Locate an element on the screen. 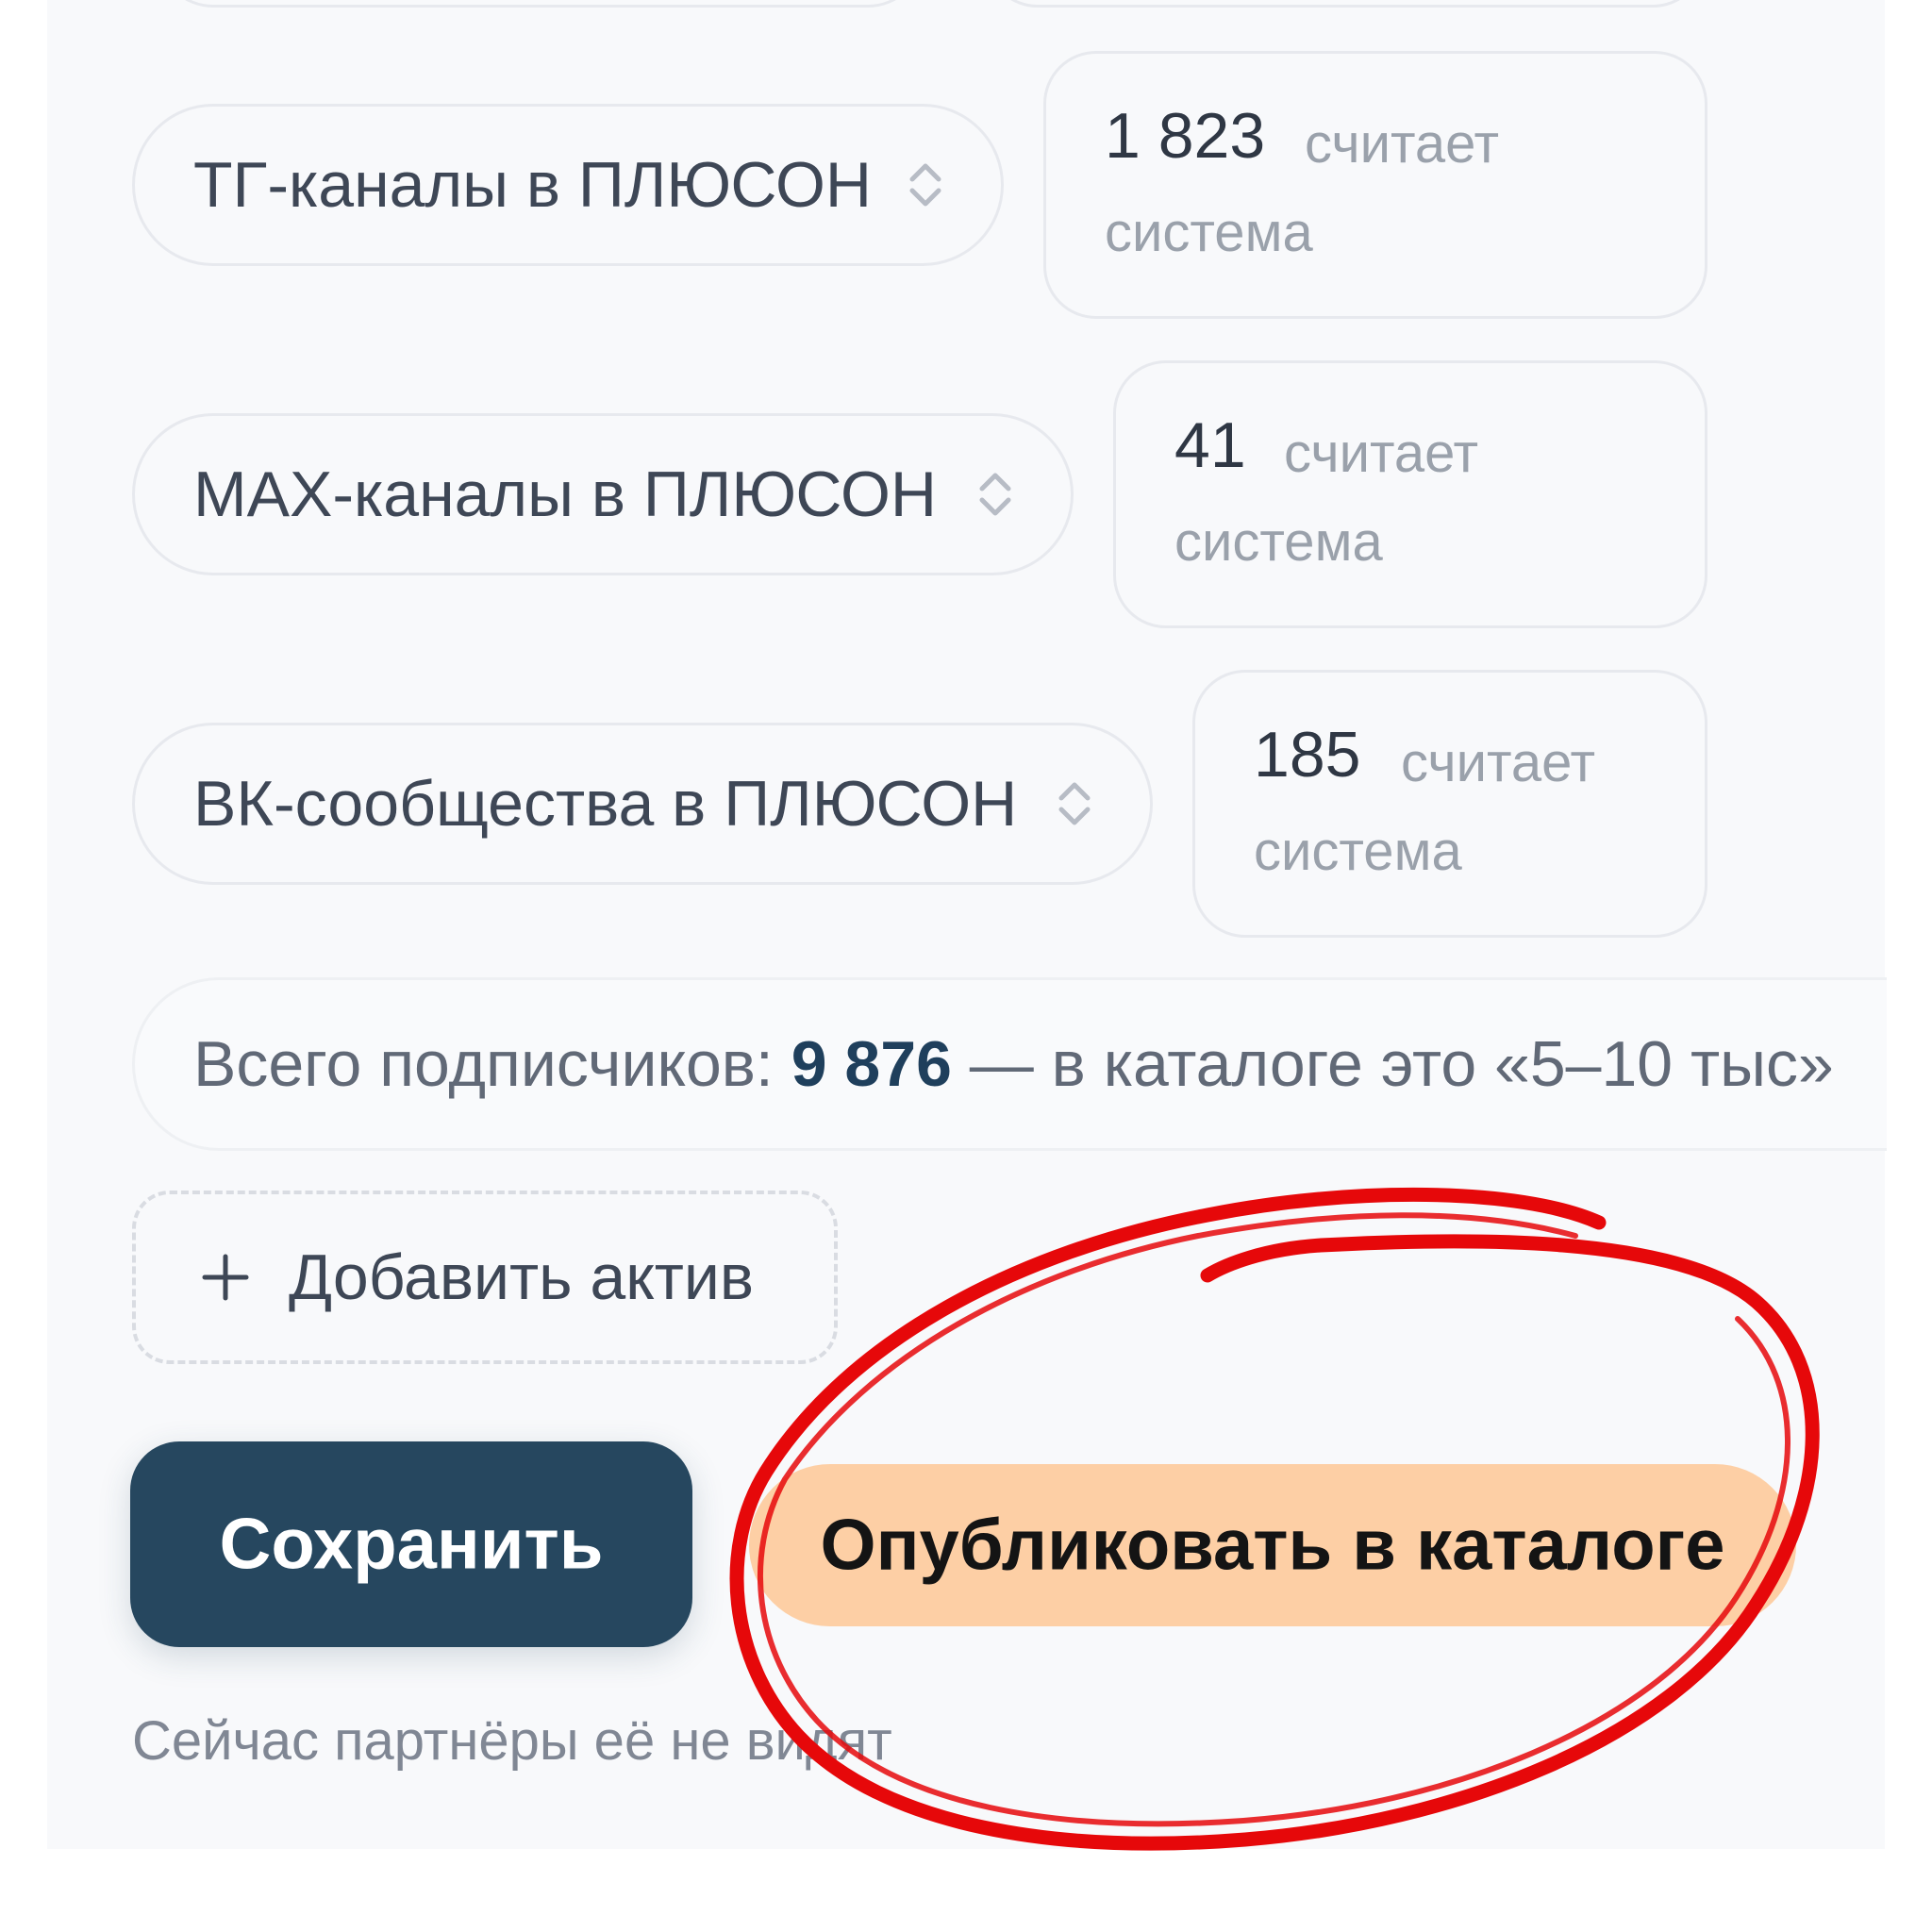 This screenshot has height=1932, width=1932. asset-count-box: 41 считает система is located at coordinates (1410, 494).